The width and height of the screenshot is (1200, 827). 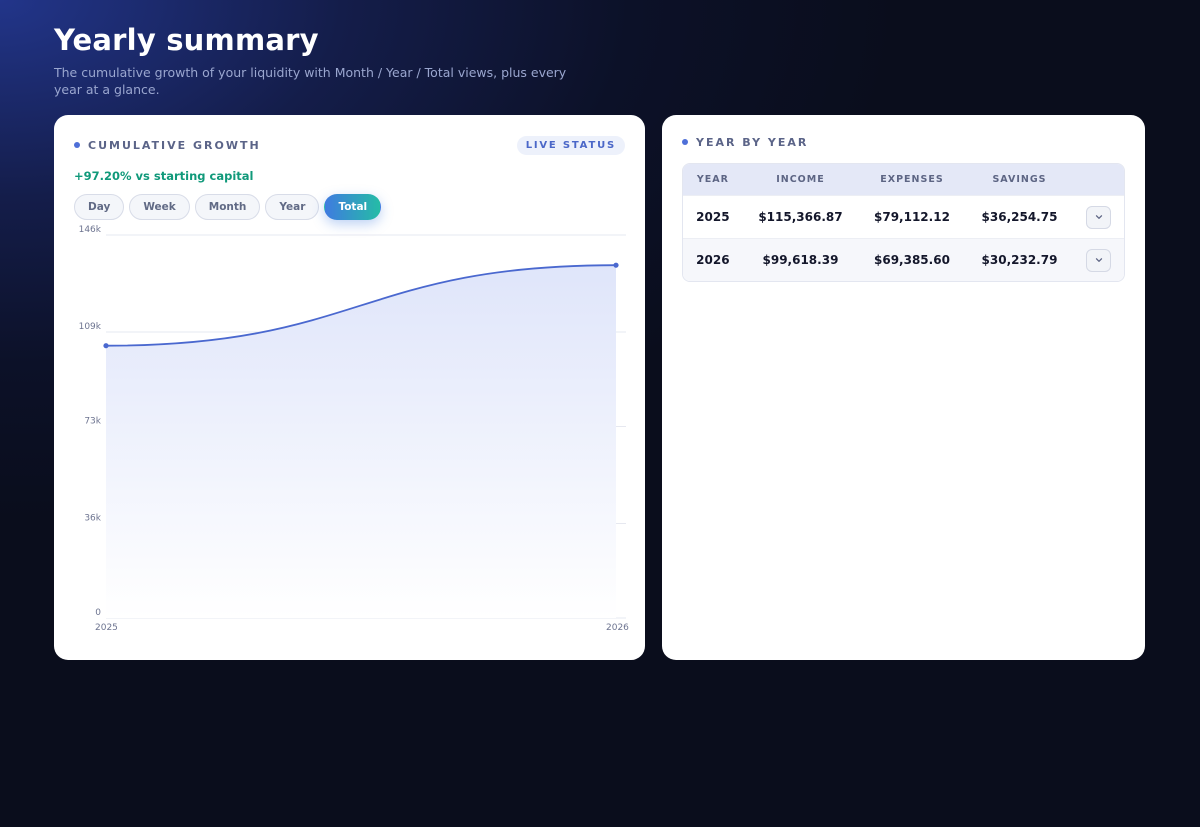 I want to click on cell-savings: $36,254.75, so click(x=1019, y=217).